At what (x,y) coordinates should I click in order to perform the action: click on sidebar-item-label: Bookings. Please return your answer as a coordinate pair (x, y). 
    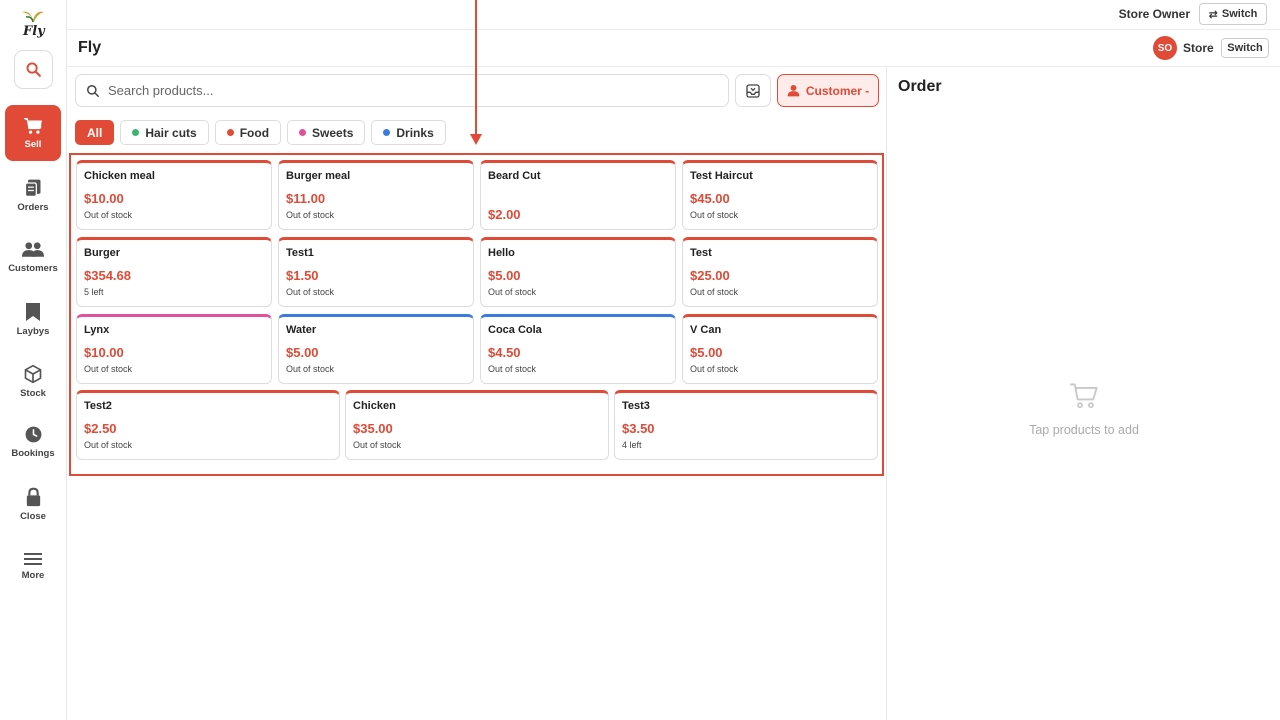
    Looking at the image, I should click on (33, 453).